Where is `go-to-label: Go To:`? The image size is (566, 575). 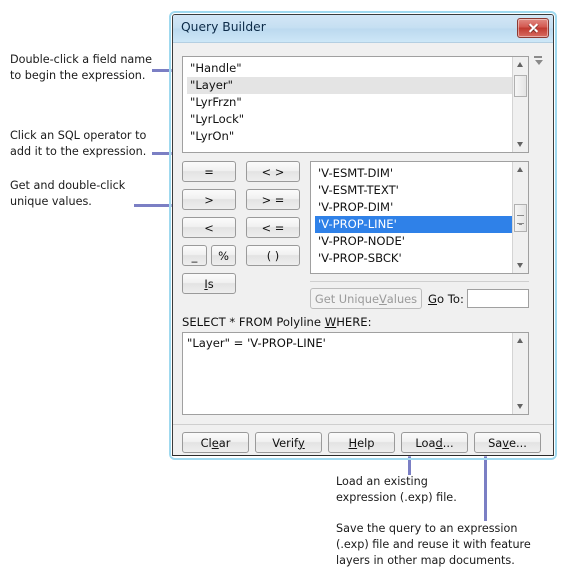
go-to-label: Go To: is located at coordinates (446, 299).